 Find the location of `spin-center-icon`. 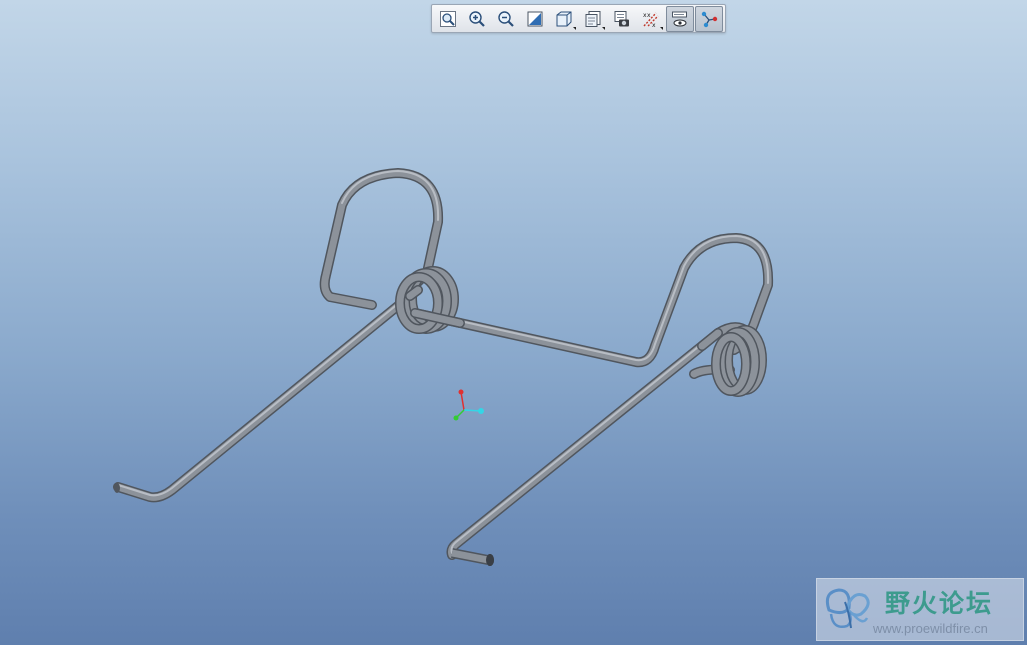

spin-center-icon is located at coordinates (679, 18).